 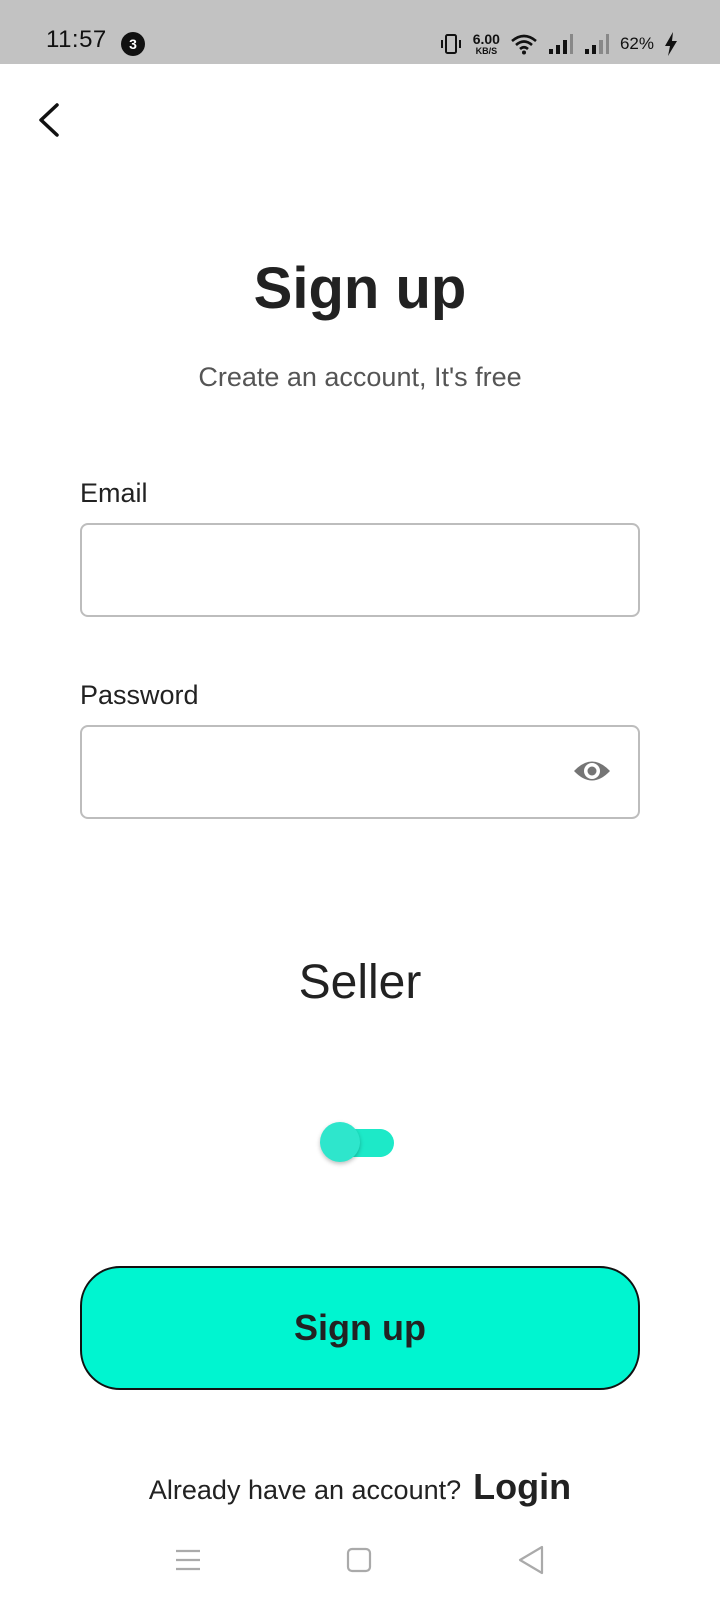 I want to click on status-time: 11:57, so click(x=76, y=39).